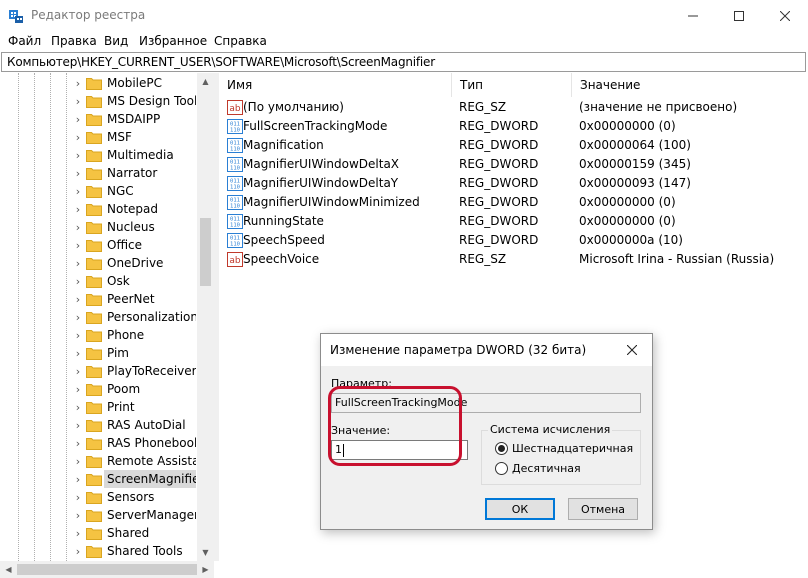 The width and height of the screenshot is (808, 578). I want to click on tree-item: › Multimedia, so click(98, 155).